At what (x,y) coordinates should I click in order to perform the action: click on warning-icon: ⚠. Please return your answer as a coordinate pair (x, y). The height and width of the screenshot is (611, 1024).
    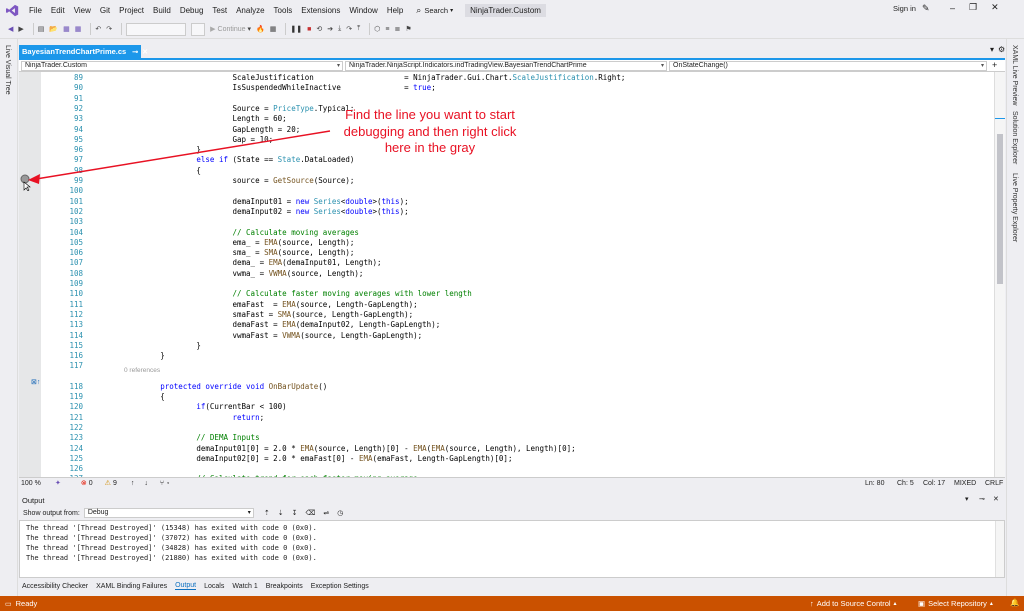
    Looking at the image, I should click on (108, 483).